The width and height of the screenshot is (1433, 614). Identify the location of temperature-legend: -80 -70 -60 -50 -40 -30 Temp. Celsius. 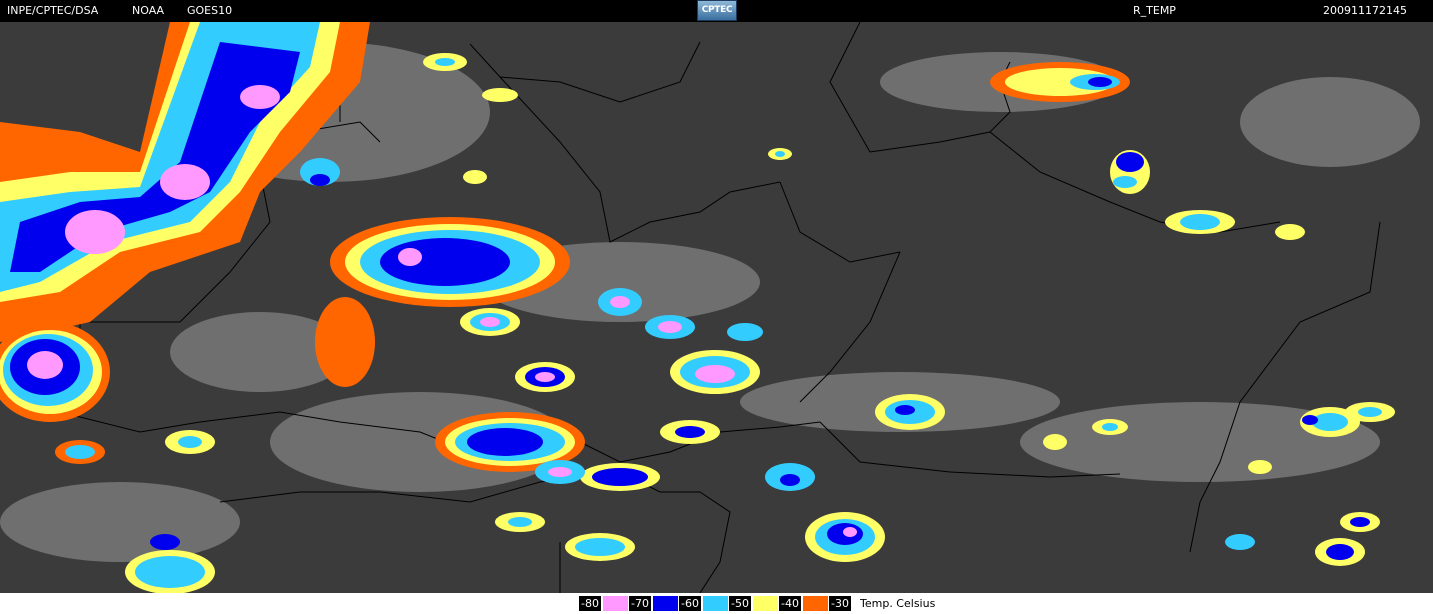
(716, 603).